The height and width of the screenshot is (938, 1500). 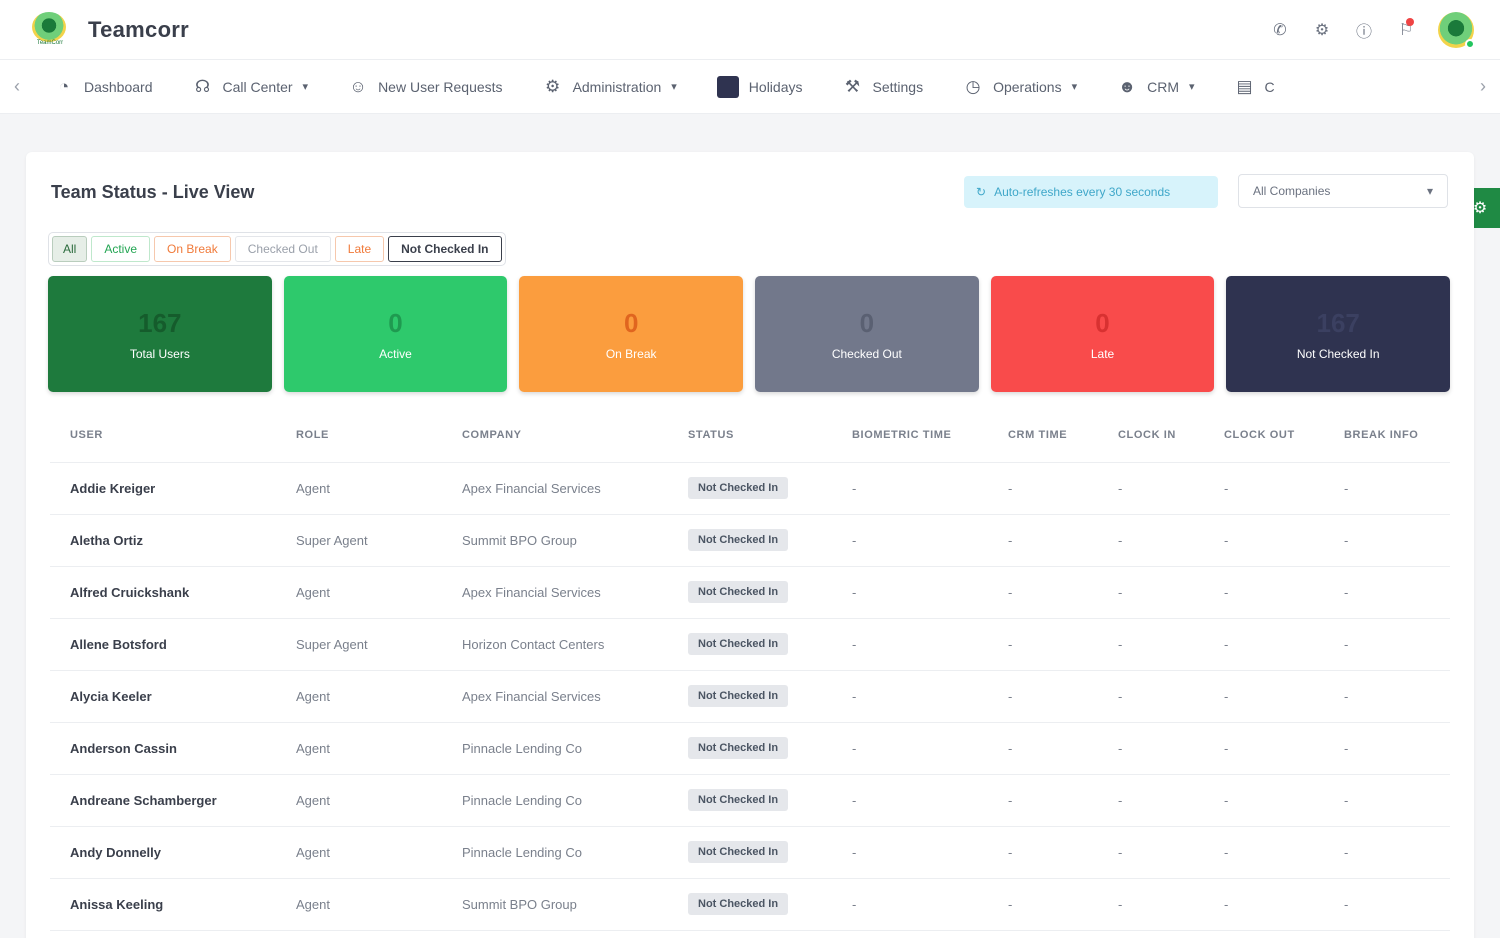 I want to click on nav-item-c: ▤ C, so click(x=1255, y=86).